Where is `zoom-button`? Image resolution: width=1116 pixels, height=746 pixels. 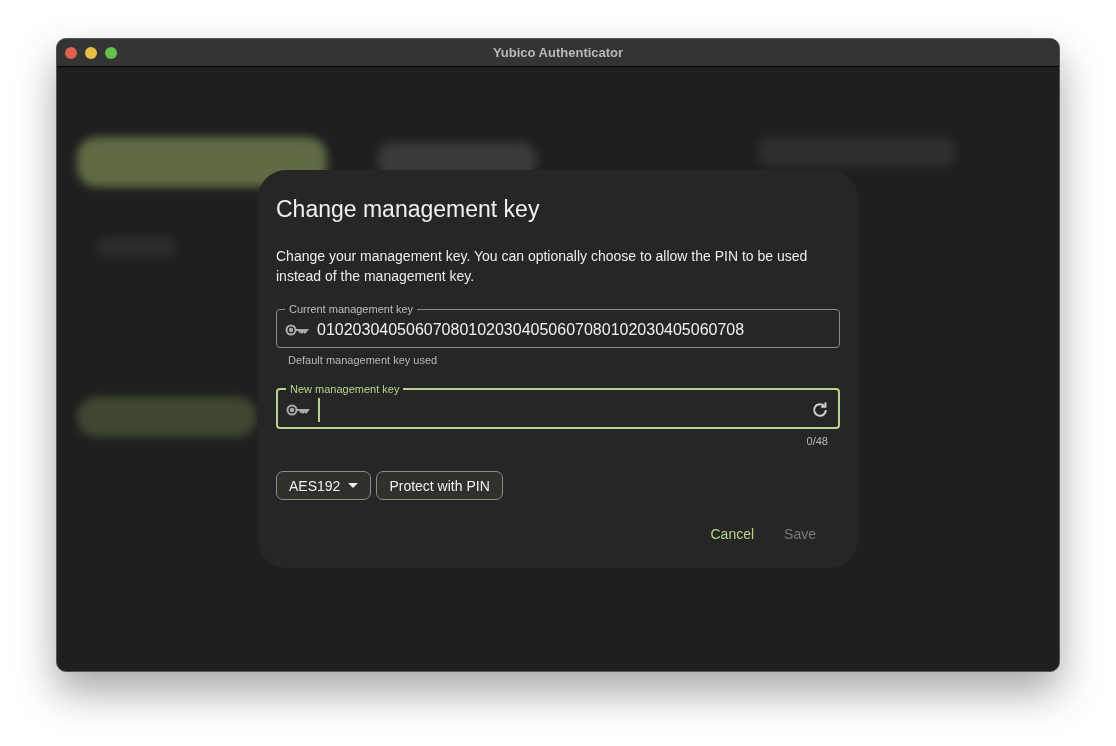 zoom-button is located at coordinates (111, 52).